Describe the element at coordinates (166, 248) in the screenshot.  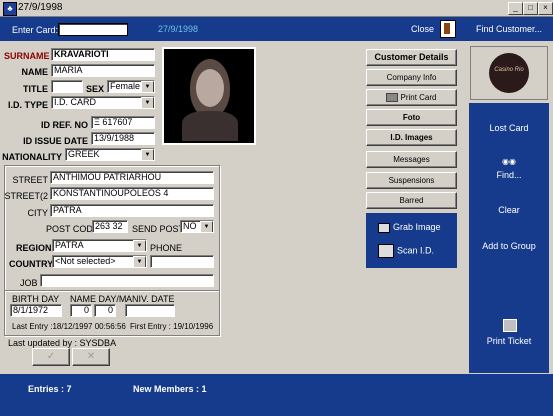
I see `phone-label: PHONE` at that location.